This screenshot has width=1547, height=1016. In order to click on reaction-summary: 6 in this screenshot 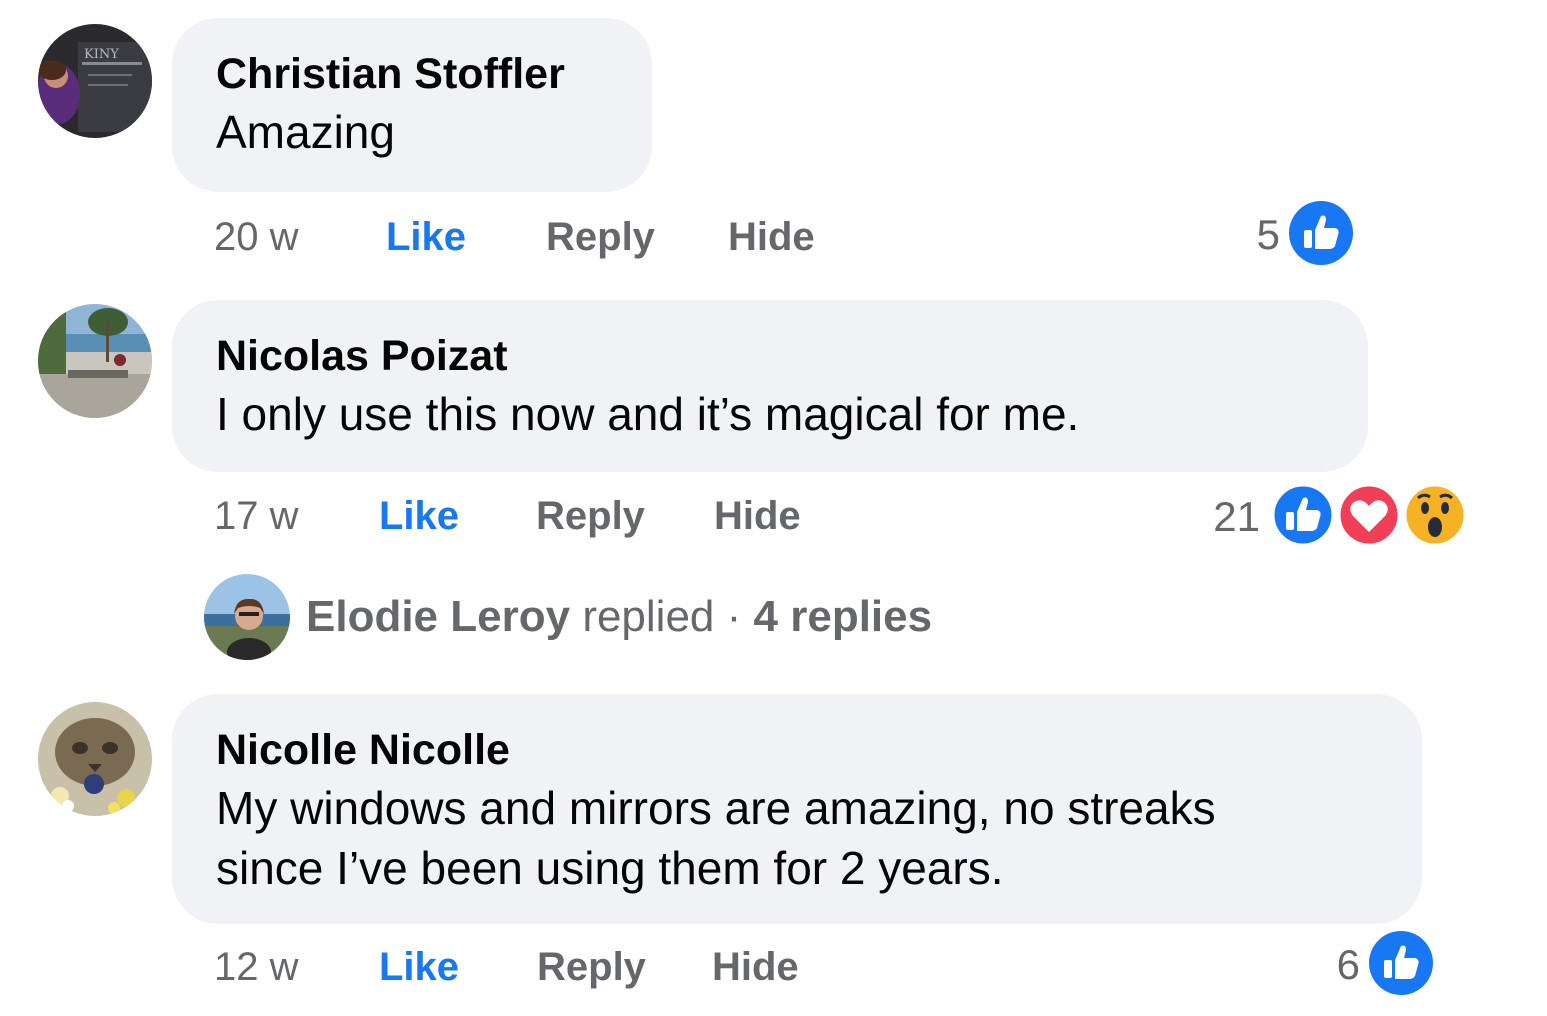, I will do `click(1375, 965)`.